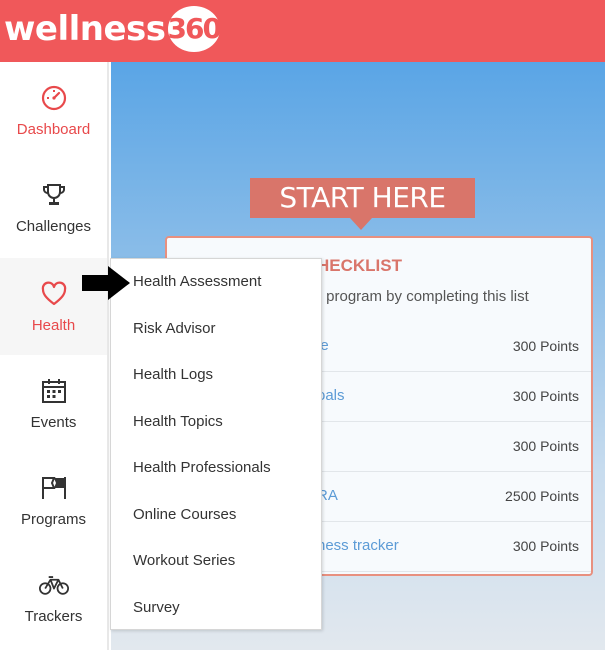  I want to click on sidebar-item-label: Health, so click(53, 325).